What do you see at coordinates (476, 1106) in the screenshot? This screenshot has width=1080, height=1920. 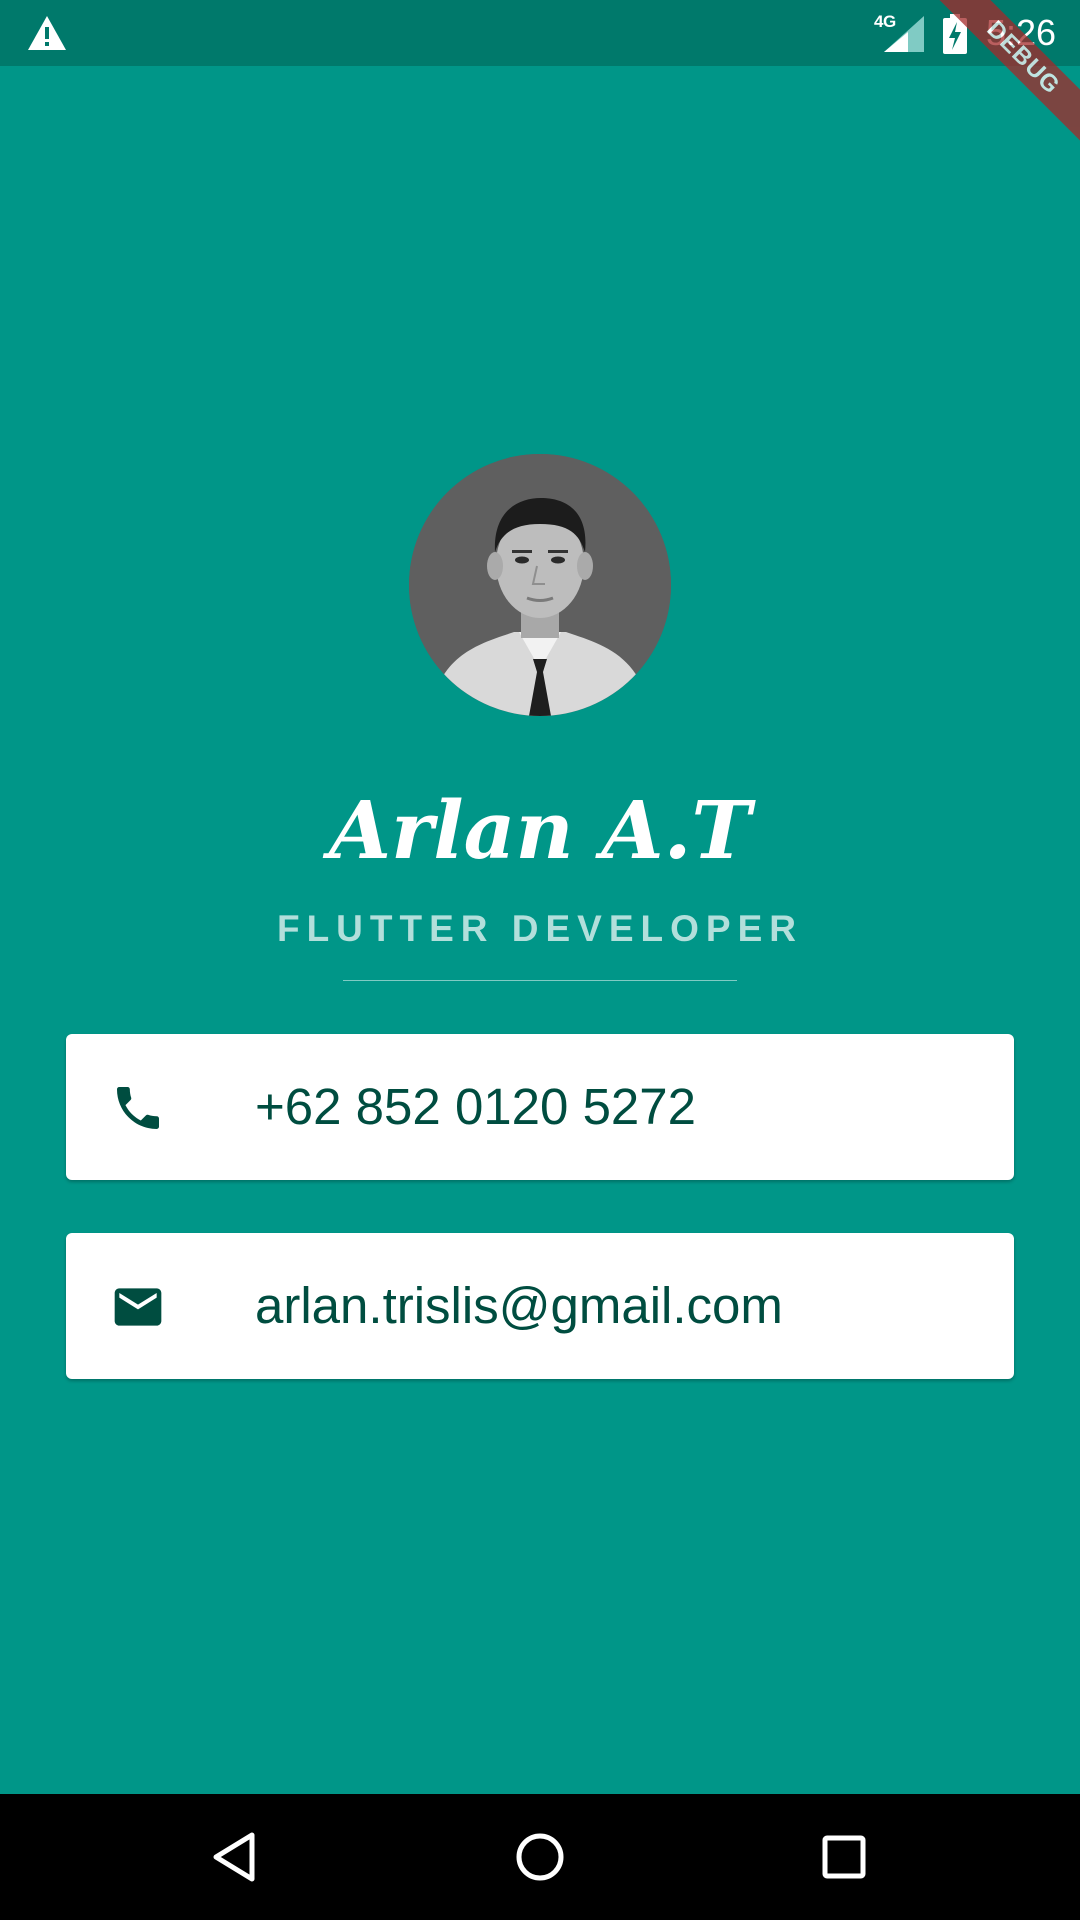 I see `phone-number: +62 852 0120 5272` at bounding box center [476, 1106].